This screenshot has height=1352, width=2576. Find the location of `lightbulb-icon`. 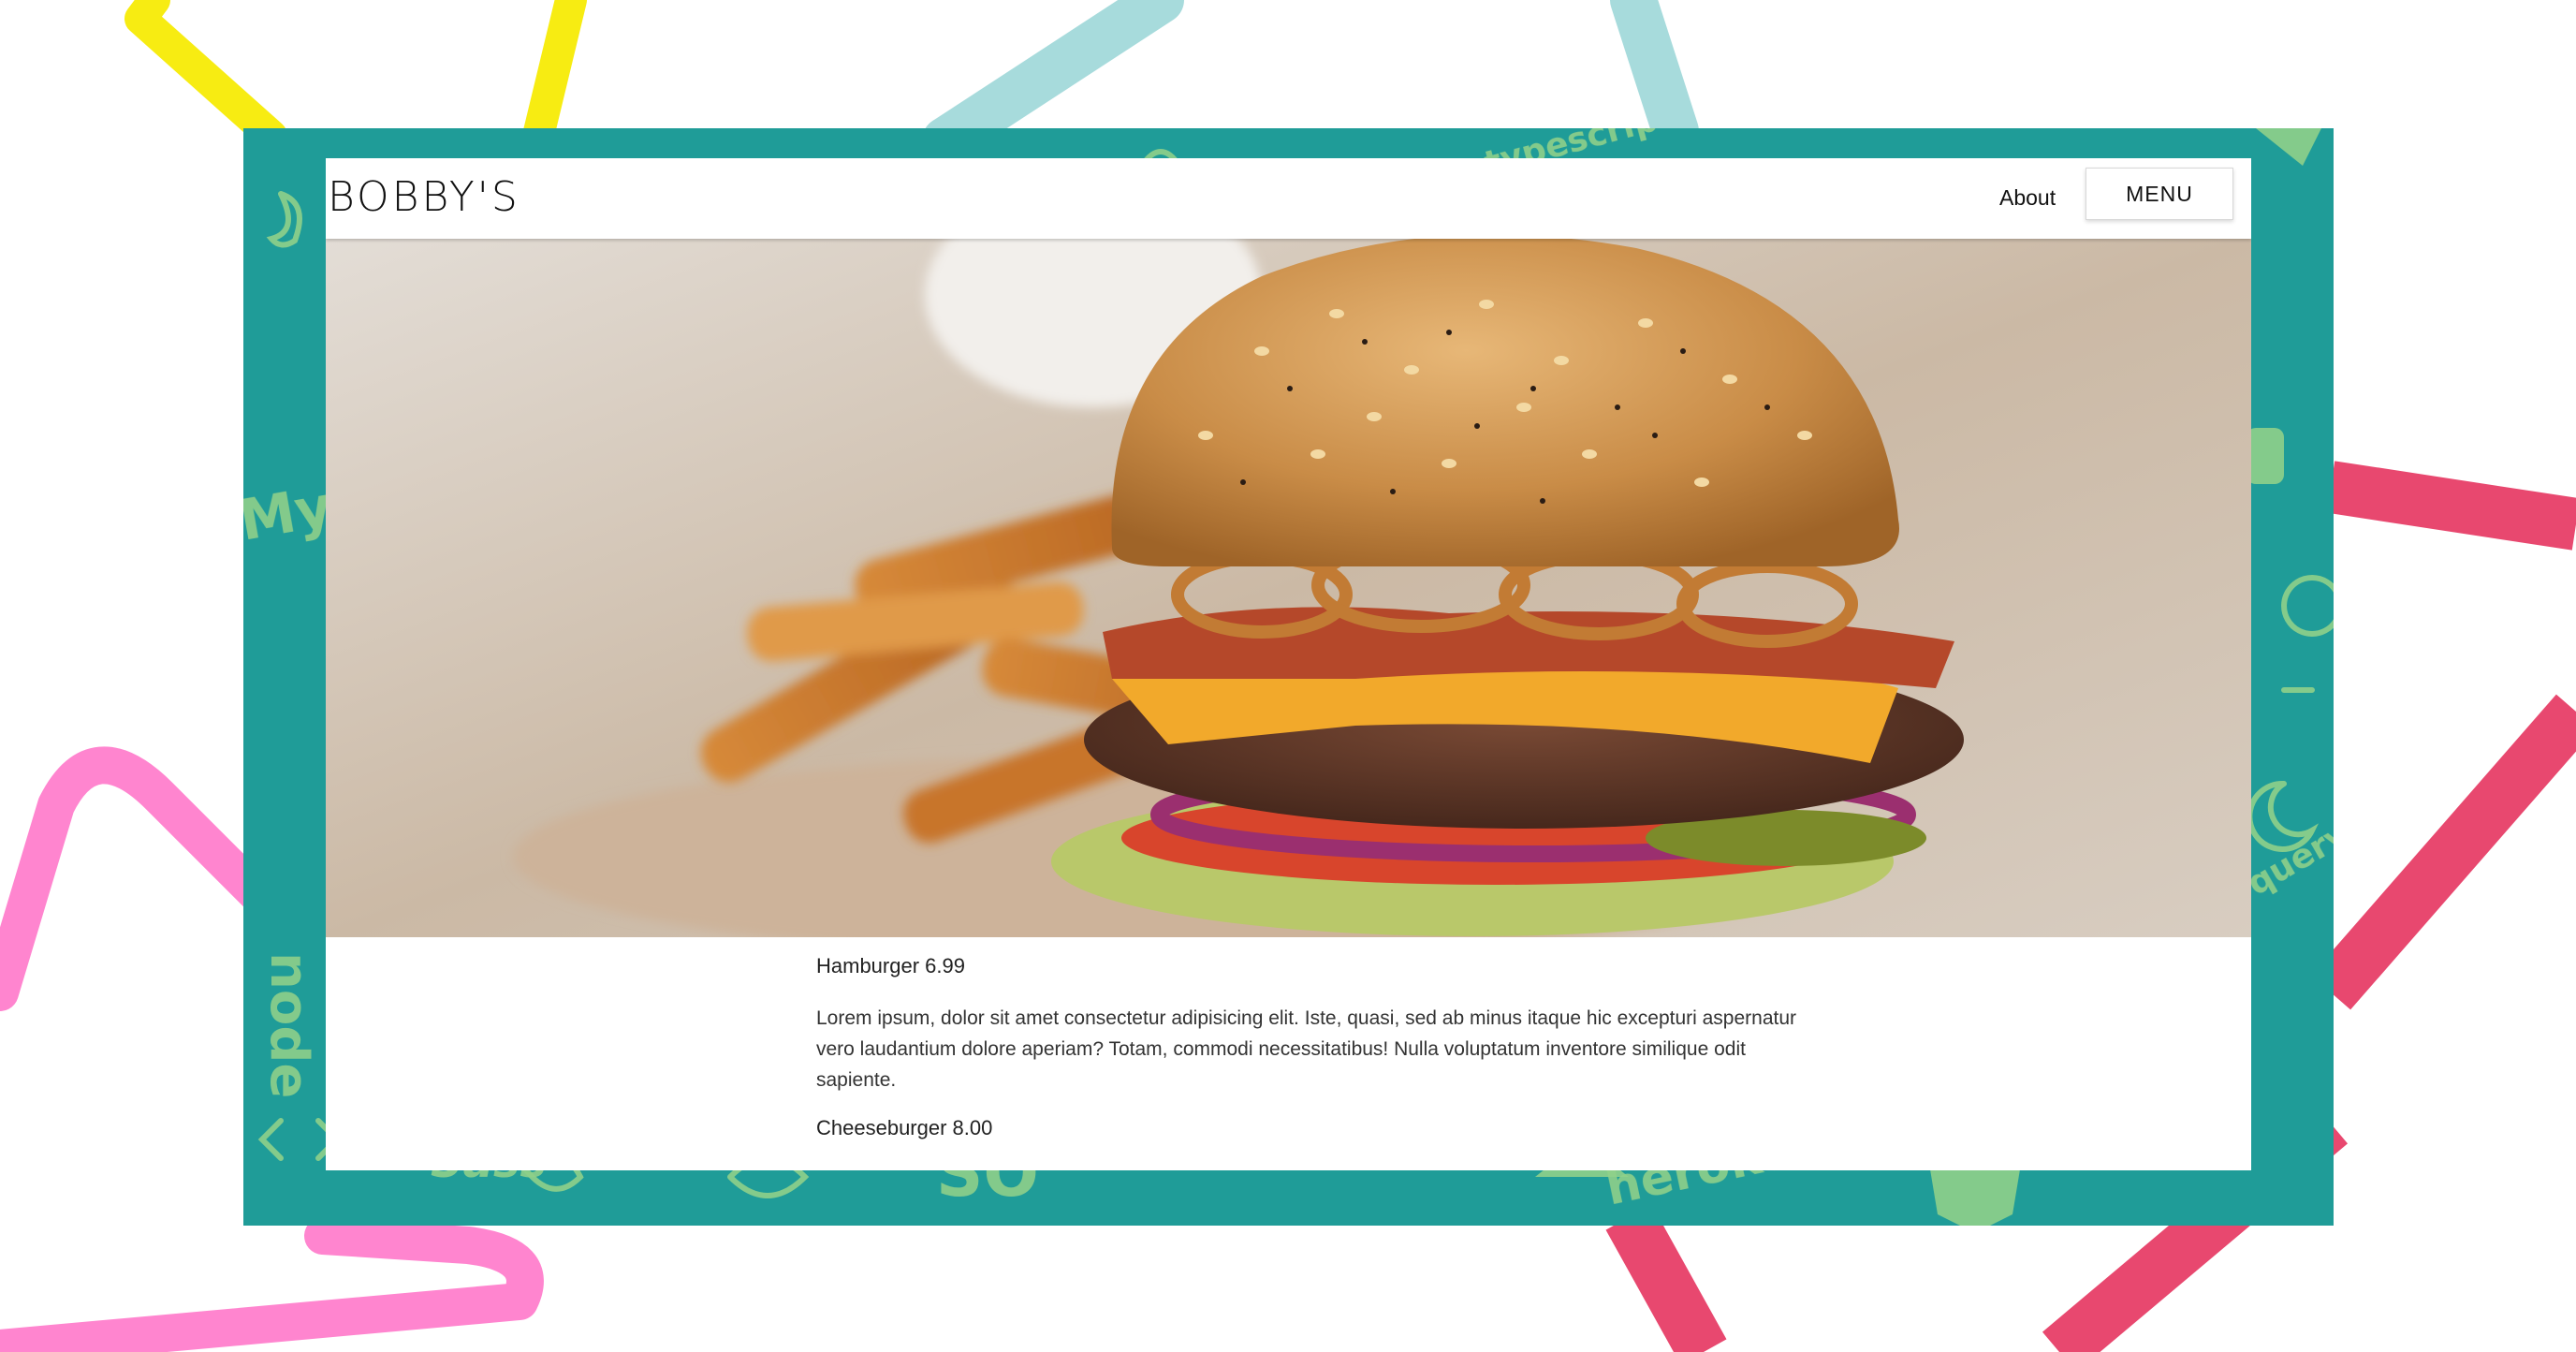

lightbulb-icon is located at coordinates (2307, 634).